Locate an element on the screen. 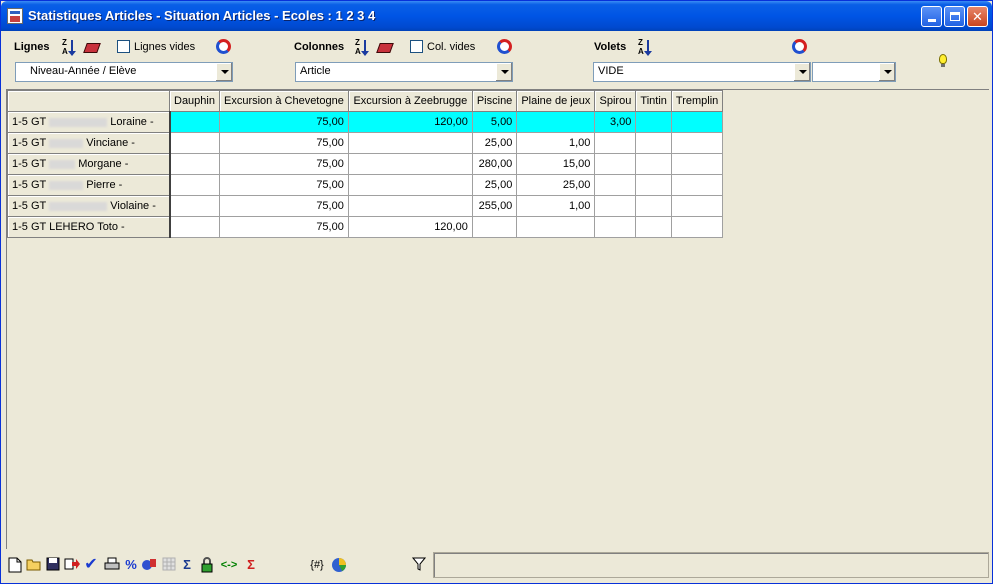 The image size is (993, 584). column-header: Piscine is located at coordinates (494, 101).